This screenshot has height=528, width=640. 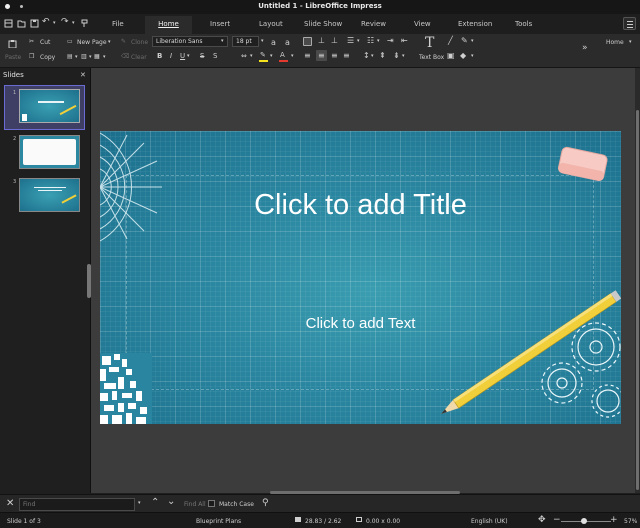 What do you see at coordinates (109, 42) in the screenshot?
I see `new-page-dropdown-icon: ▾` at bounding box center [109, 42].